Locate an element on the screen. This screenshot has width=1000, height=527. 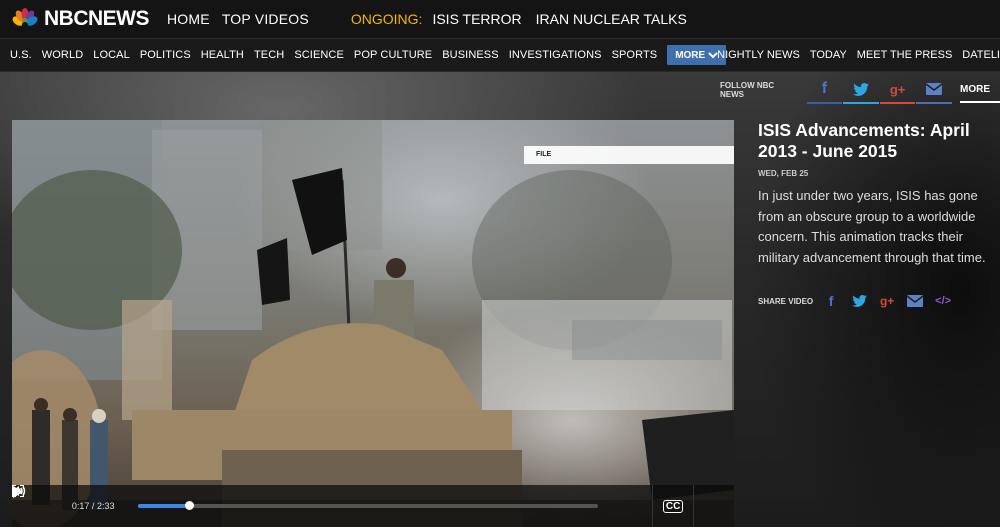
section-tech: TECH is located at coordinates (269, 55).